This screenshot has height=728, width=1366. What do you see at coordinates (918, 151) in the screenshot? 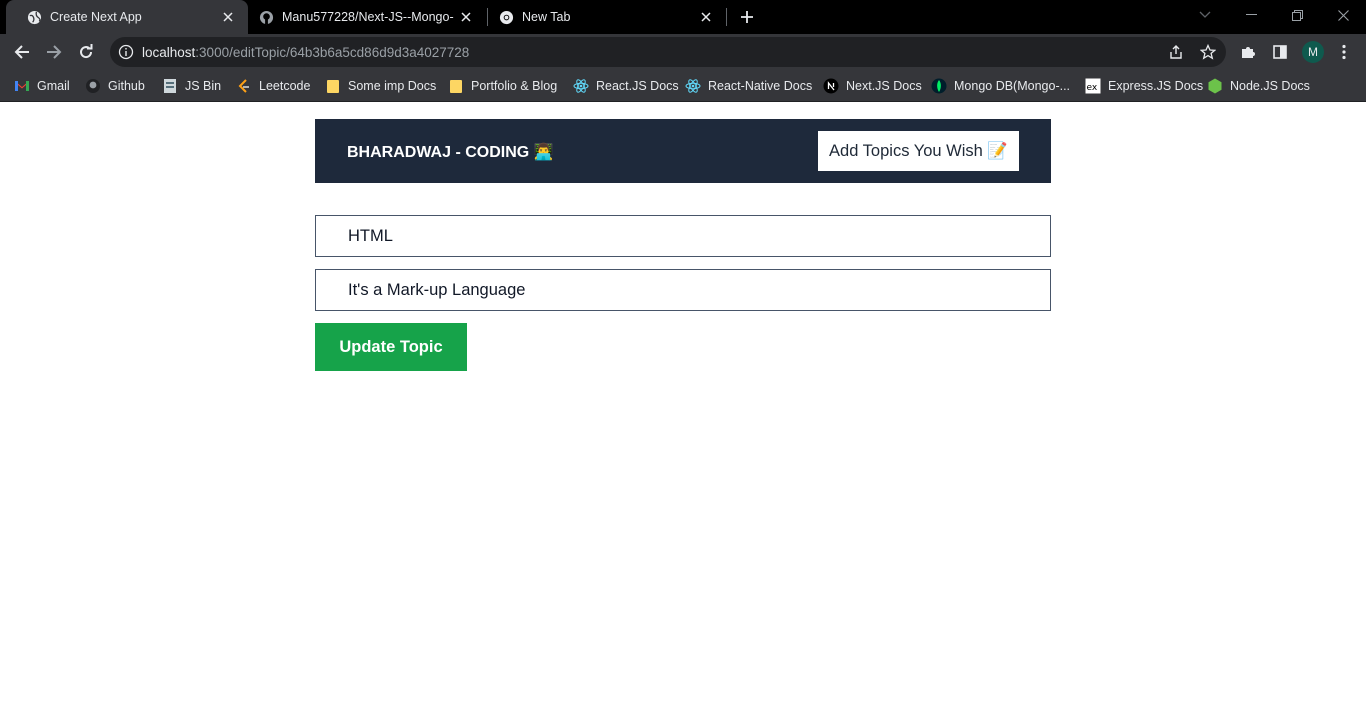
I see `add-topic-link: Add Topics You Wish 📝` at bounding box center [918, 151].